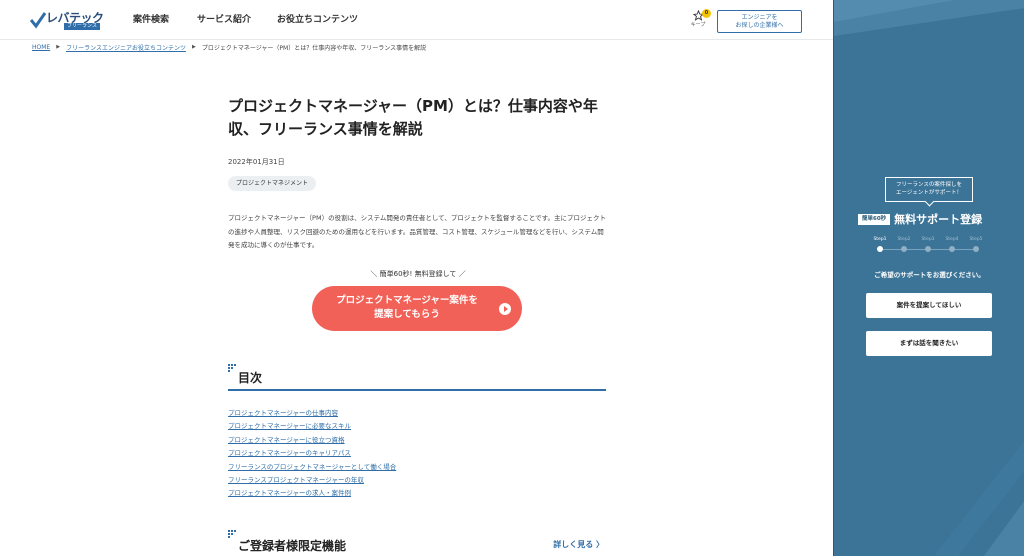  Describe the element at coordinates (505, 309) in the screenshot. I see `play-circle-icon` at that location.